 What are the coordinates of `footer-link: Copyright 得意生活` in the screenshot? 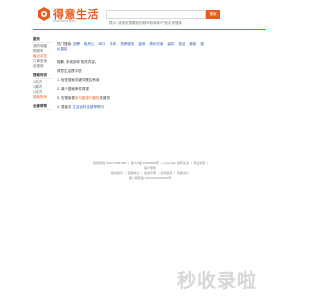 It's located at (176, 163).